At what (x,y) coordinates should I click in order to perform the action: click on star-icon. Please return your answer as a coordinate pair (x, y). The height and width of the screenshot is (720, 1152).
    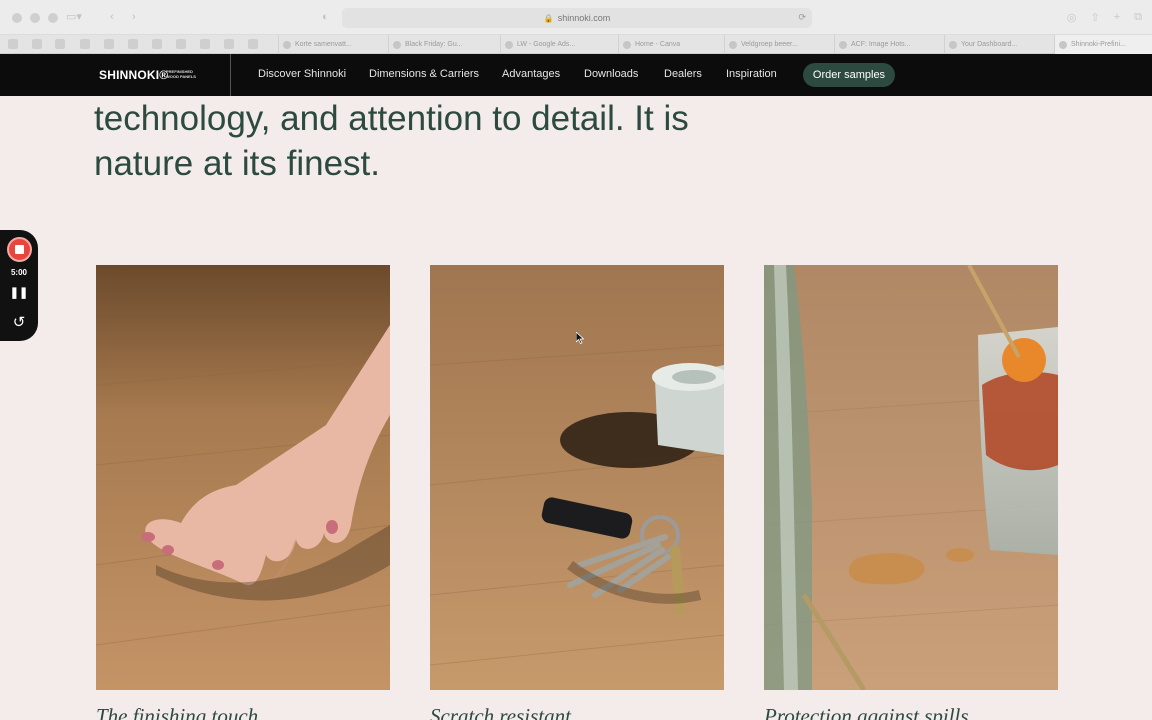
    Looking at the image, I should click on (253, 44).